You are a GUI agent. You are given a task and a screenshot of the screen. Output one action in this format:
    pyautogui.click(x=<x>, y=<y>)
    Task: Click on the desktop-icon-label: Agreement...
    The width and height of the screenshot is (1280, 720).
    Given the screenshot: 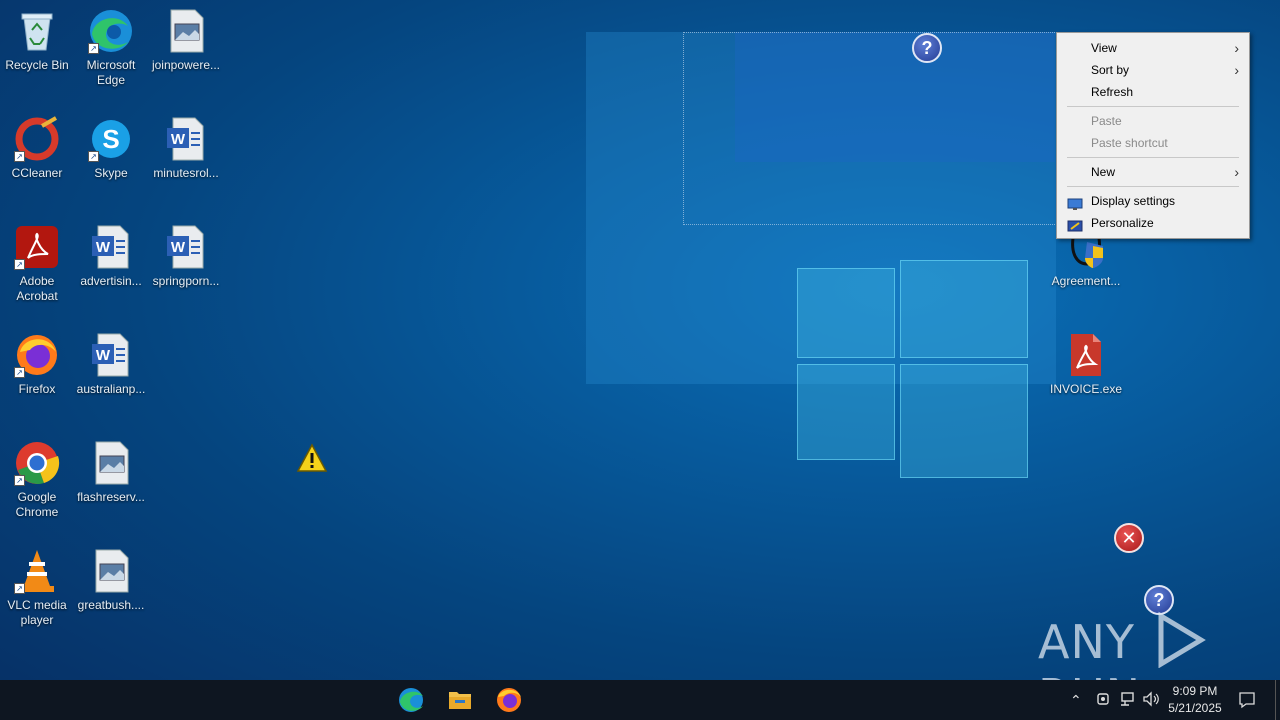 What is the action you would take?
    pyautogui.click(x=1086, y=281)
    